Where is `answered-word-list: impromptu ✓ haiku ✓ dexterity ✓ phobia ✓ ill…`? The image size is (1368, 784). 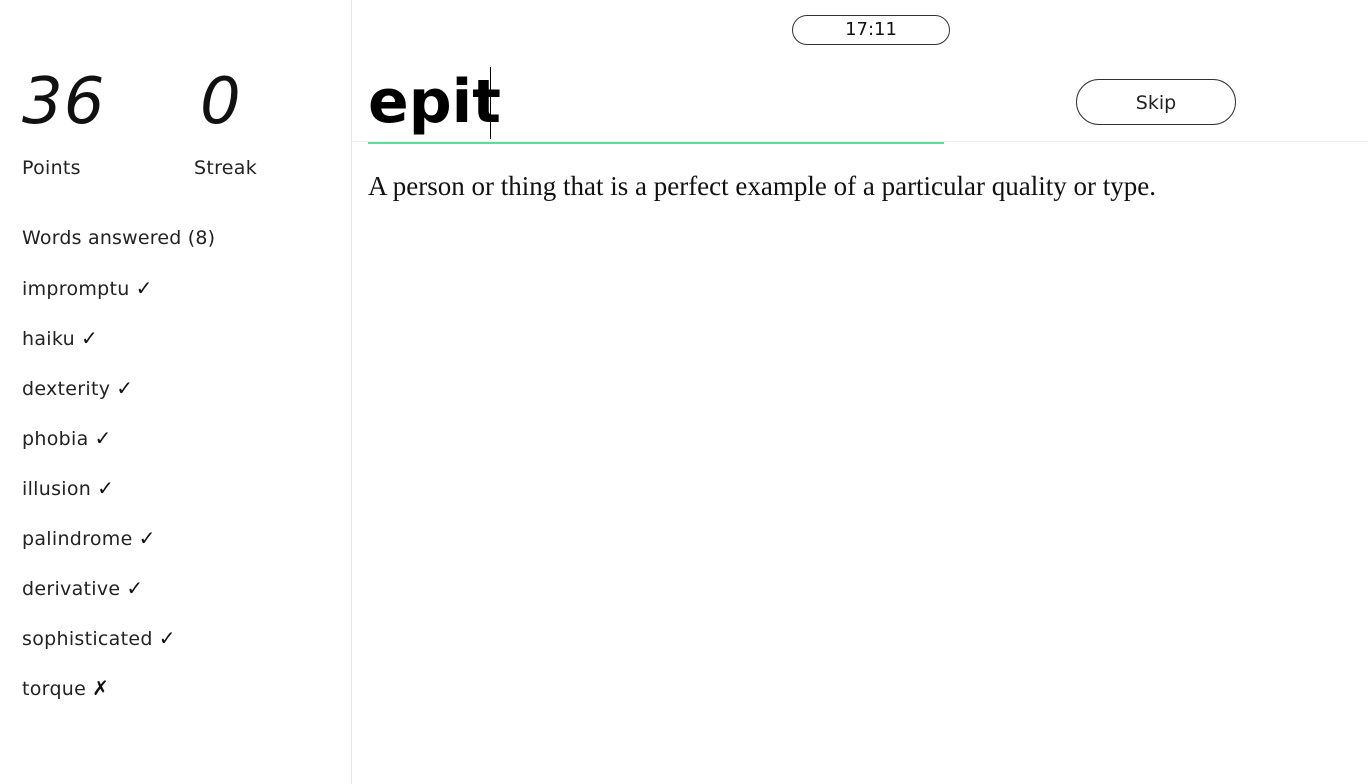
answered-word-list: impromptu ✓ haiku ✓ dexterity ✓ phobia ✓ ill… is located at coordinates (118, 499).